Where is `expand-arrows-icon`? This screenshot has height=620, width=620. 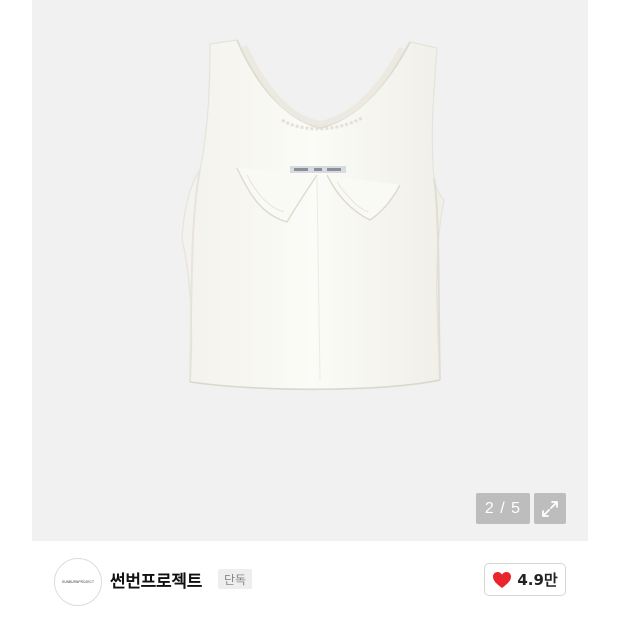 expand-arrows-icon is located at coordinates (550, 508).